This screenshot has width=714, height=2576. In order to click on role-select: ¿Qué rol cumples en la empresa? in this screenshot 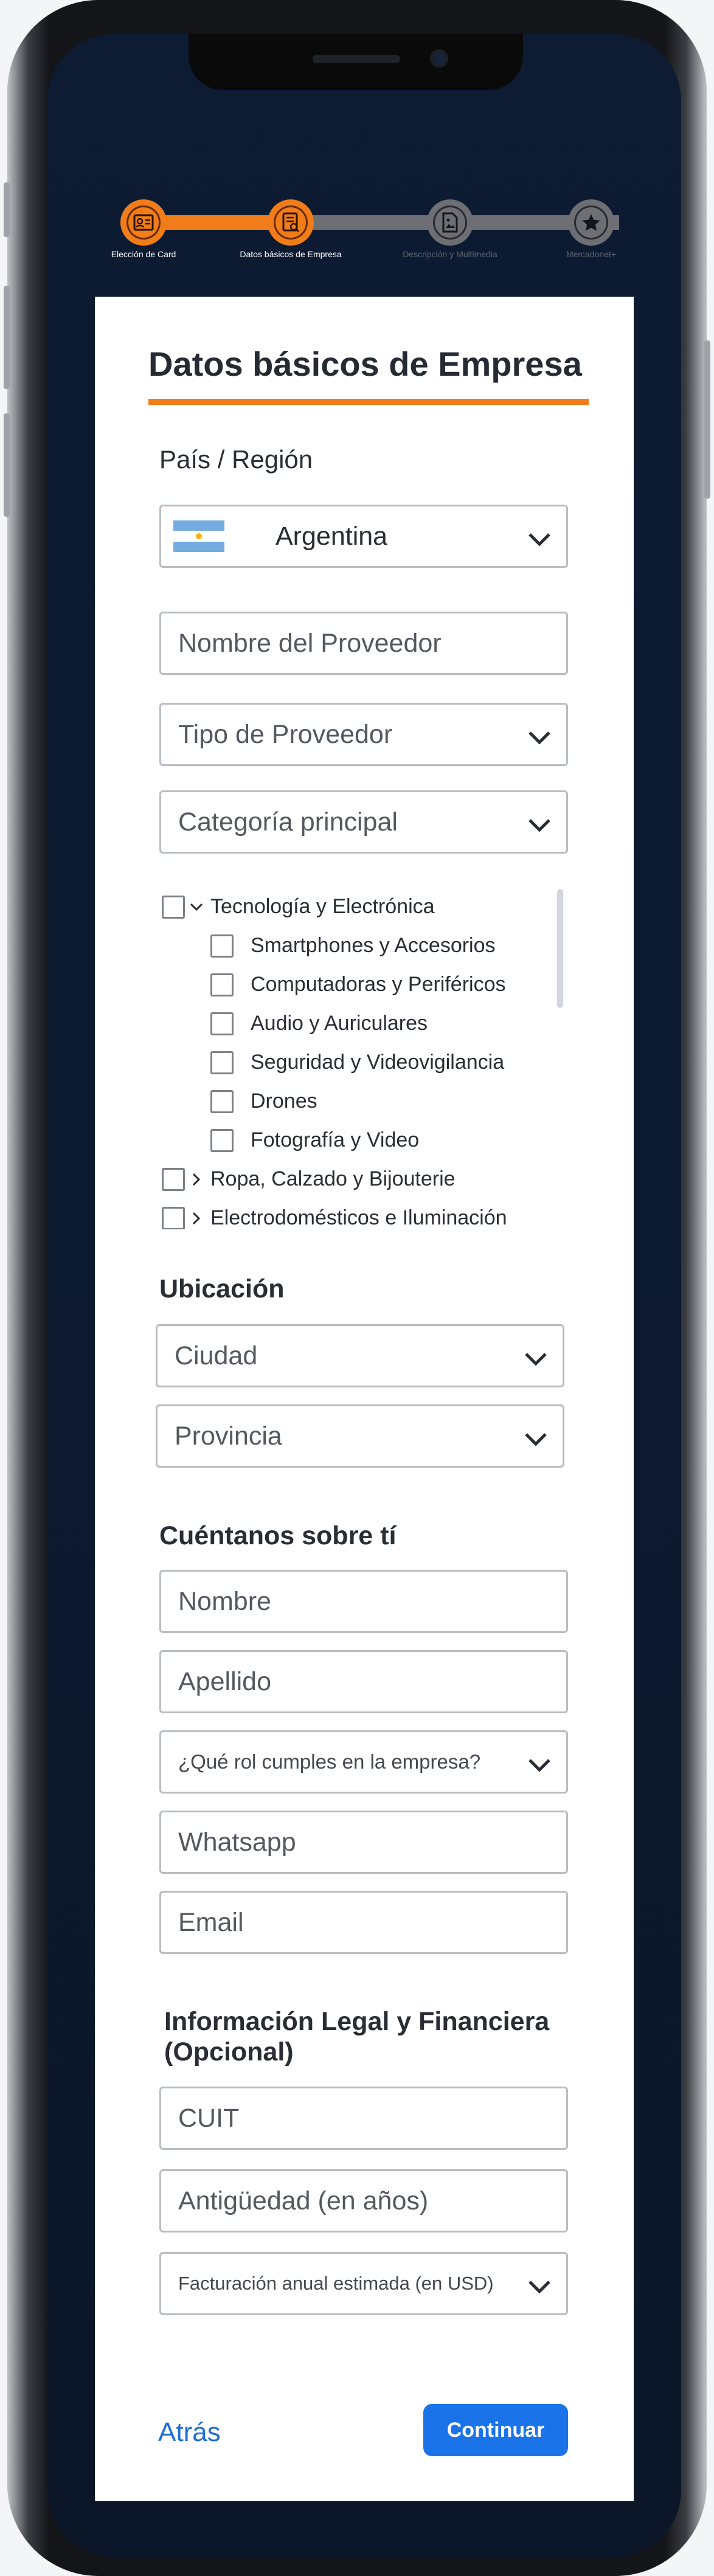, I will do `click(364, 1762)`.